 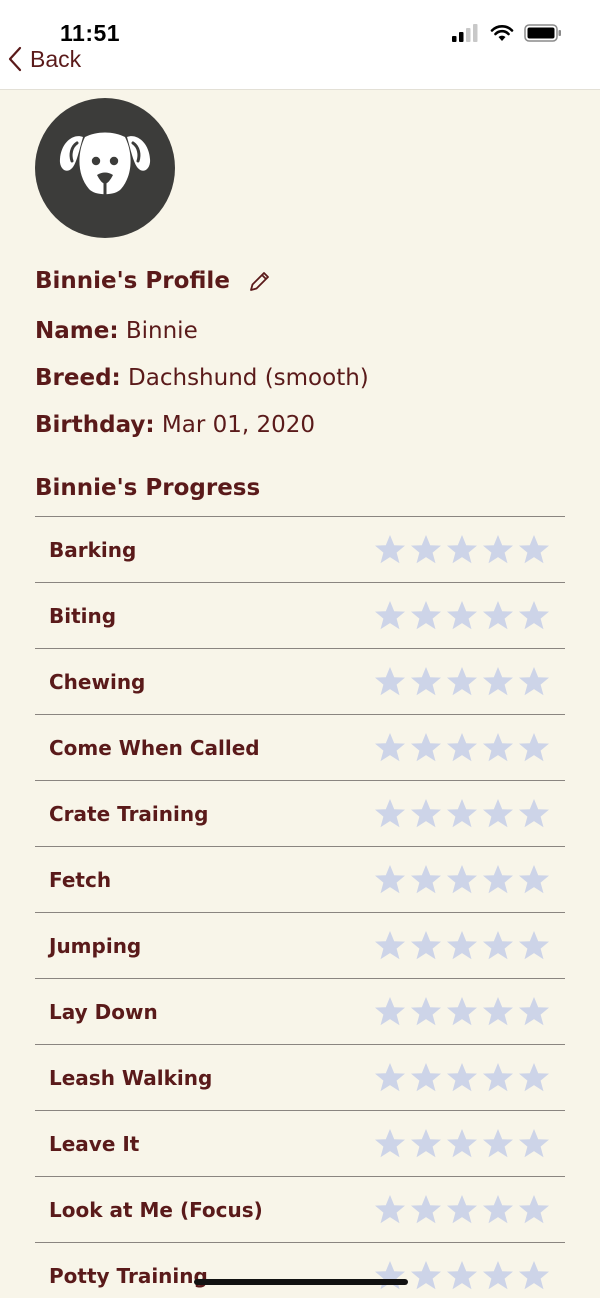 What do you see at coordinates (148, 488) in the screenshot?
I see `progress-title: Binnie's Progress` at bounding box center [148, 488].